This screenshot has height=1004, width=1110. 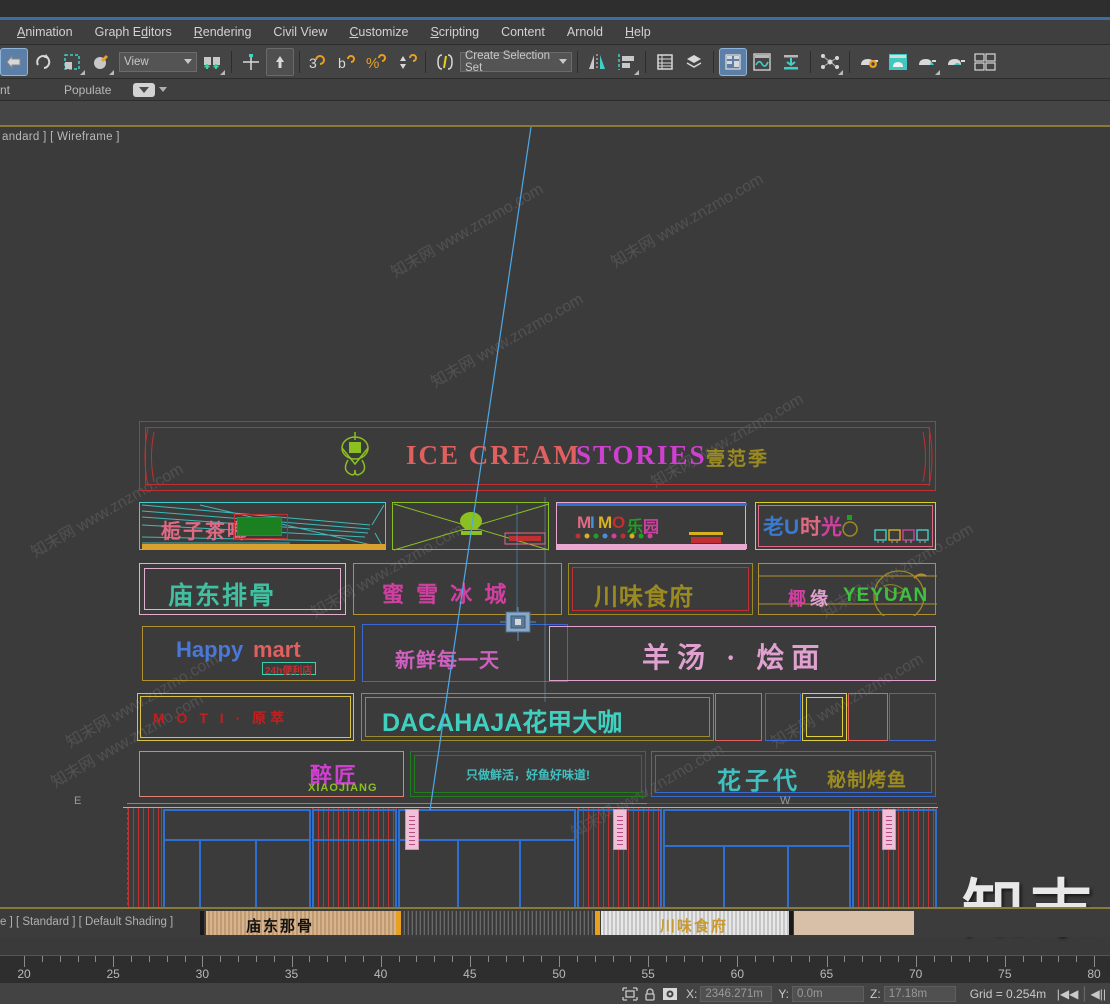 What do you see at coordinates (830, 62) in the screenshot?
I see `particle-view-button` at bounding box center [830, 62].